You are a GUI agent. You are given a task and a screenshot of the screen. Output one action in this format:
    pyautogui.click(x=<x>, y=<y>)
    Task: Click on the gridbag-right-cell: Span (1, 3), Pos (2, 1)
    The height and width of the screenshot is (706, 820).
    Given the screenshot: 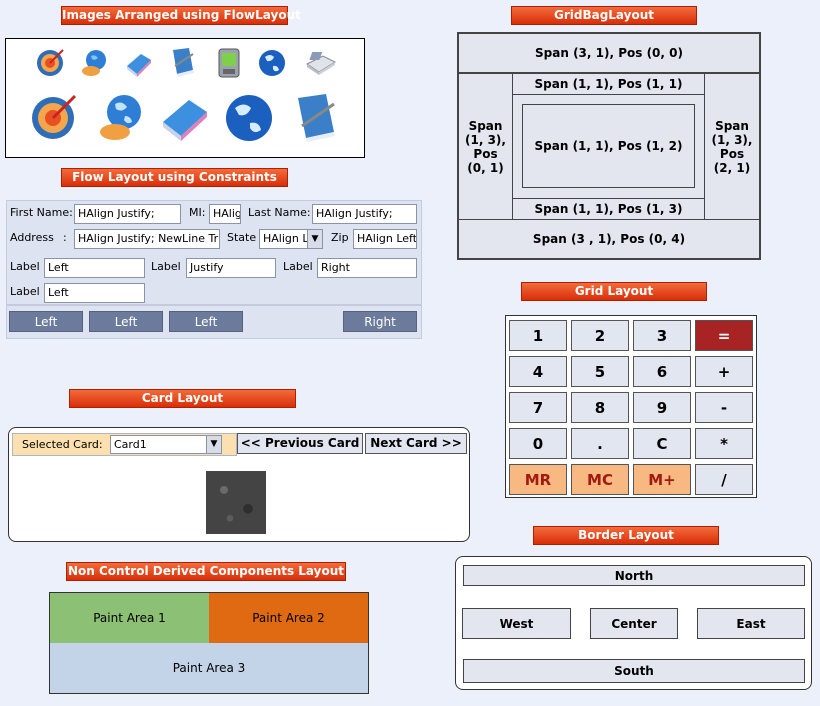 What is the action you would take?
    pyautogui.click(x=732, y=146)
    